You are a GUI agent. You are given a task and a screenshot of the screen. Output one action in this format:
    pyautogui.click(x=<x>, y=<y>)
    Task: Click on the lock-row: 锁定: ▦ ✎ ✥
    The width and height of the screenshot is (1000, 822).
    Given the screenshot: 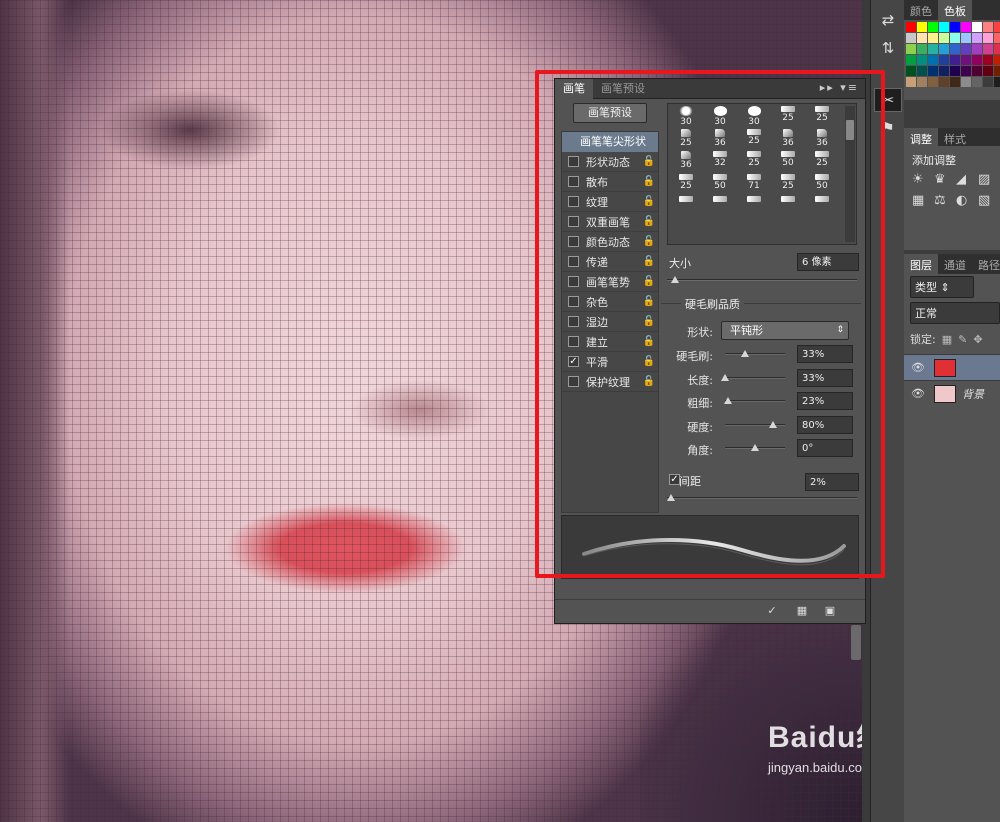 What is the action you would take?
    pyautogui.click(x=952, y=339)
    